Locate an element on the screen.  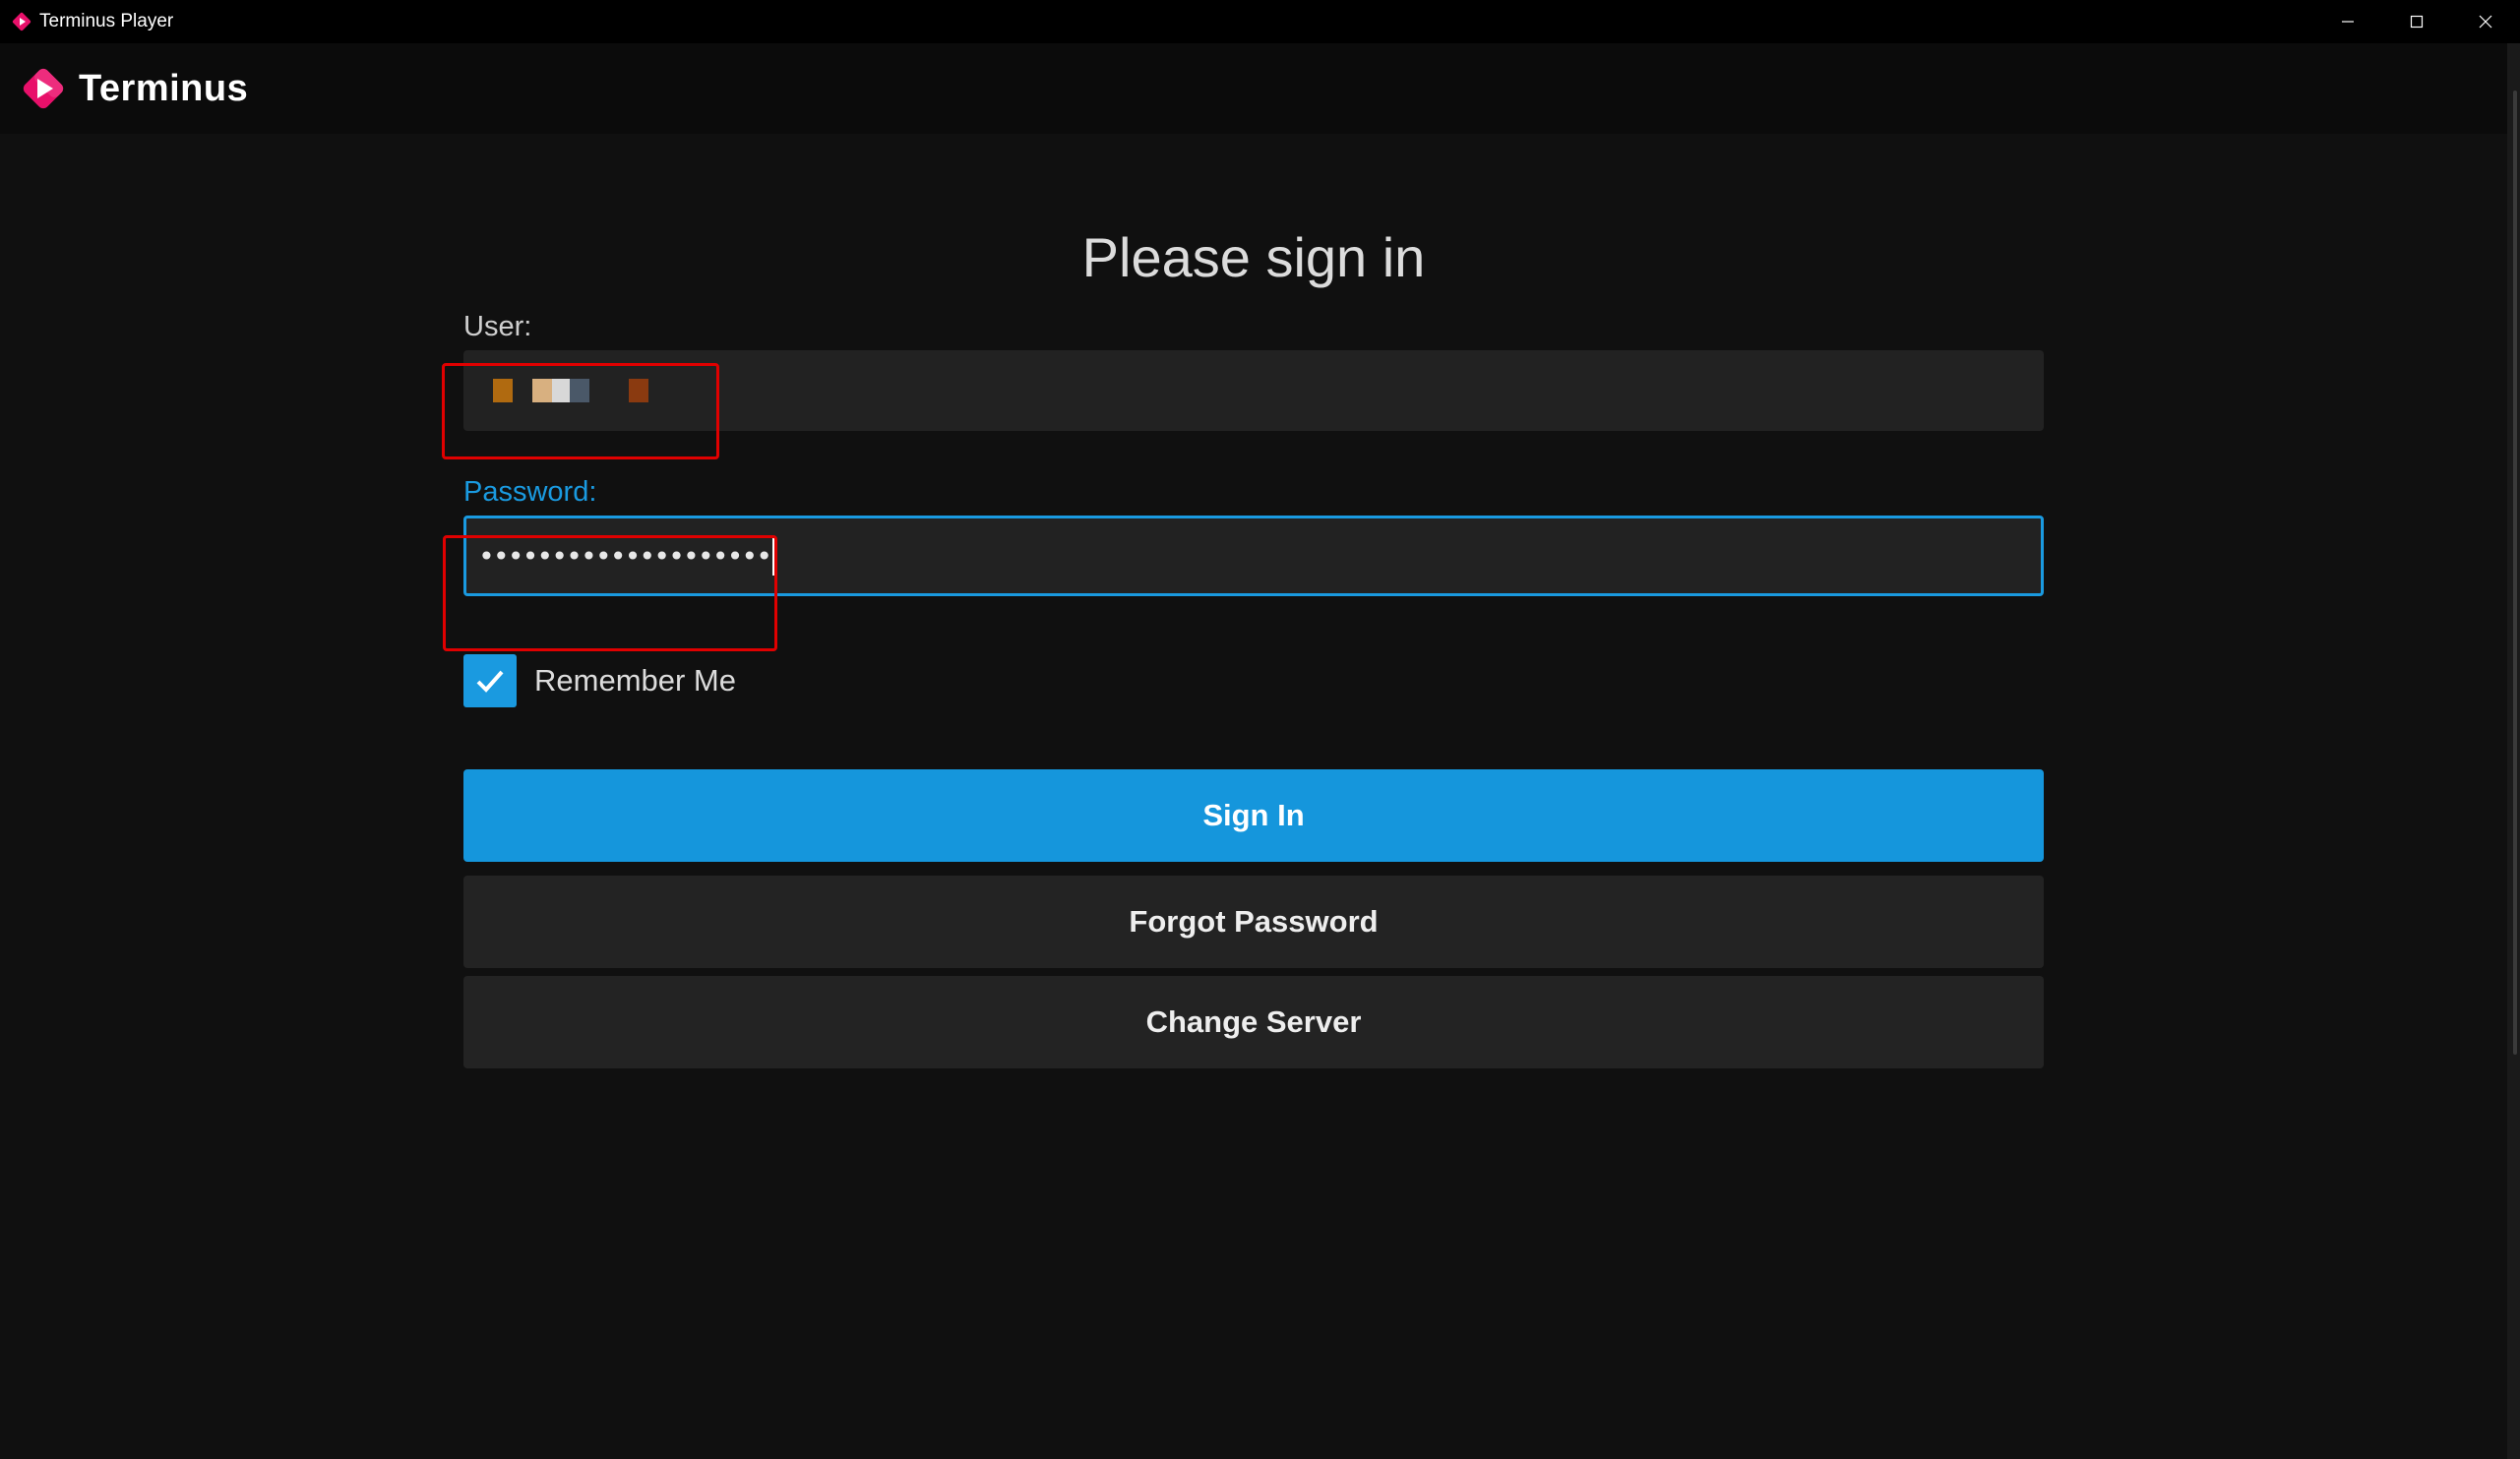
close-button is located at coordinates (2485, 21).